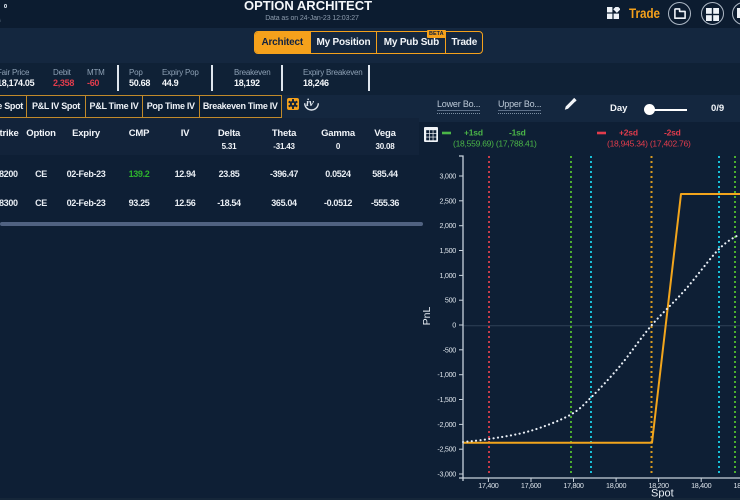  Describe the element at coordinates (649, 144) in the screenshot. I see `svg-text: (18,945.34) (17,402.76)` at that location.